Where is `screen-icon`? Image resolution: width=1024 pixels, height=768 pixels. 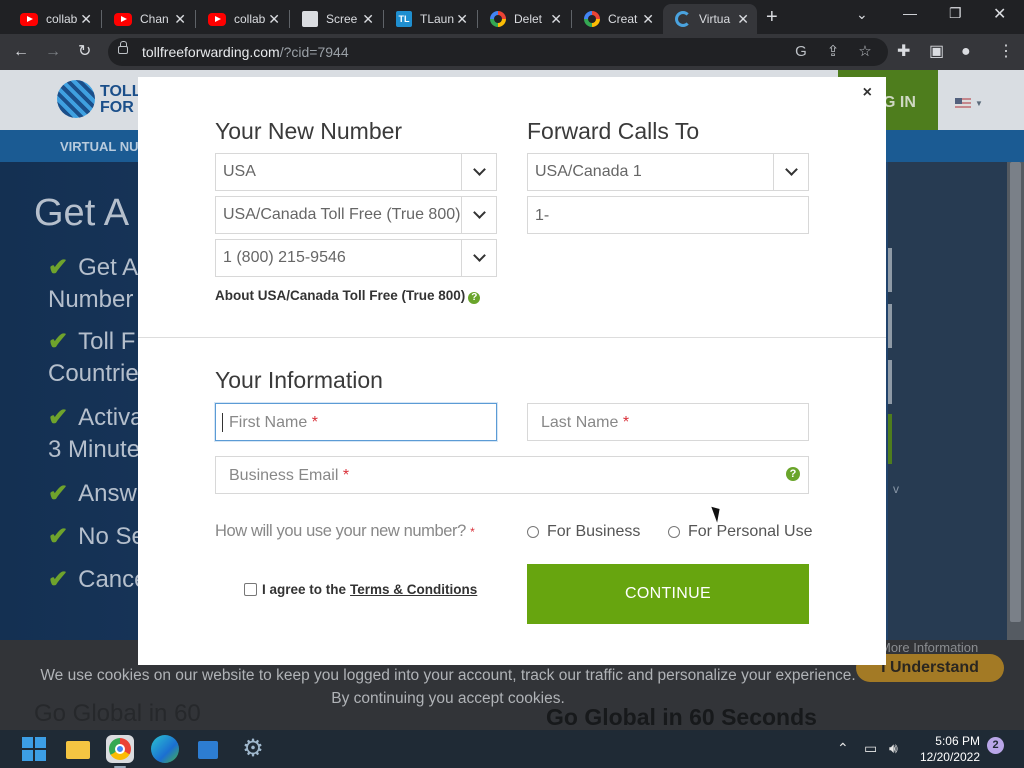 screen-icon is located at coordinates (310, 19).